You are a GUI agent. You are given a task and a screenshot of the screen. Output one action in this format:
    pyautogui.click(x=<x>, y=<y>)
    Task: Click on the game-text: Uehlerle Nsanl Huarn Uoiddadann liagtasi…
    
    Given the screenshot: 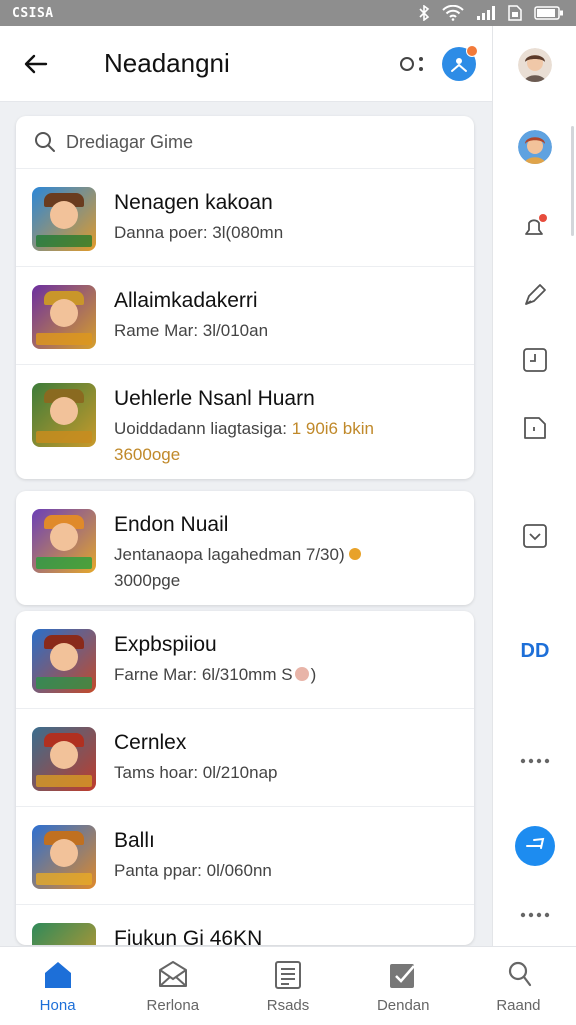 What is the action you would take?
    pyautogui.click(x=244, y=423)
    